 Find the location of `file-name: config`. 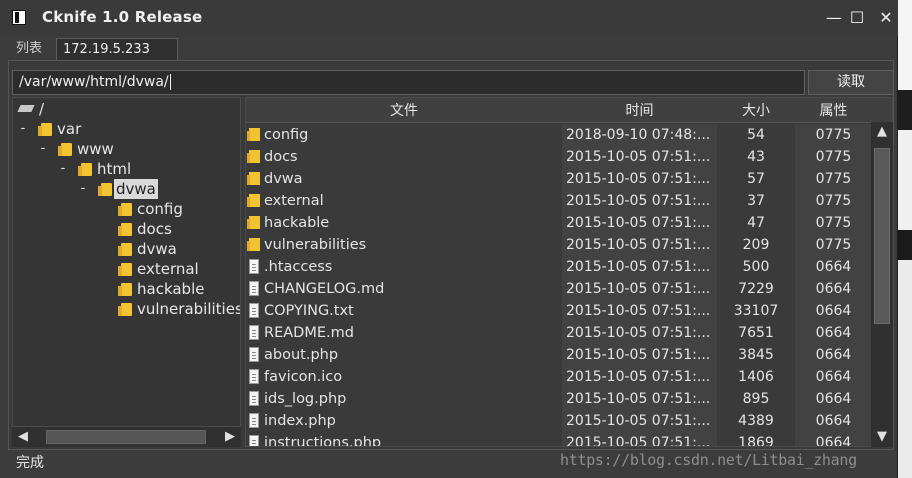

file-name: config is located at coordinates (286, 135).